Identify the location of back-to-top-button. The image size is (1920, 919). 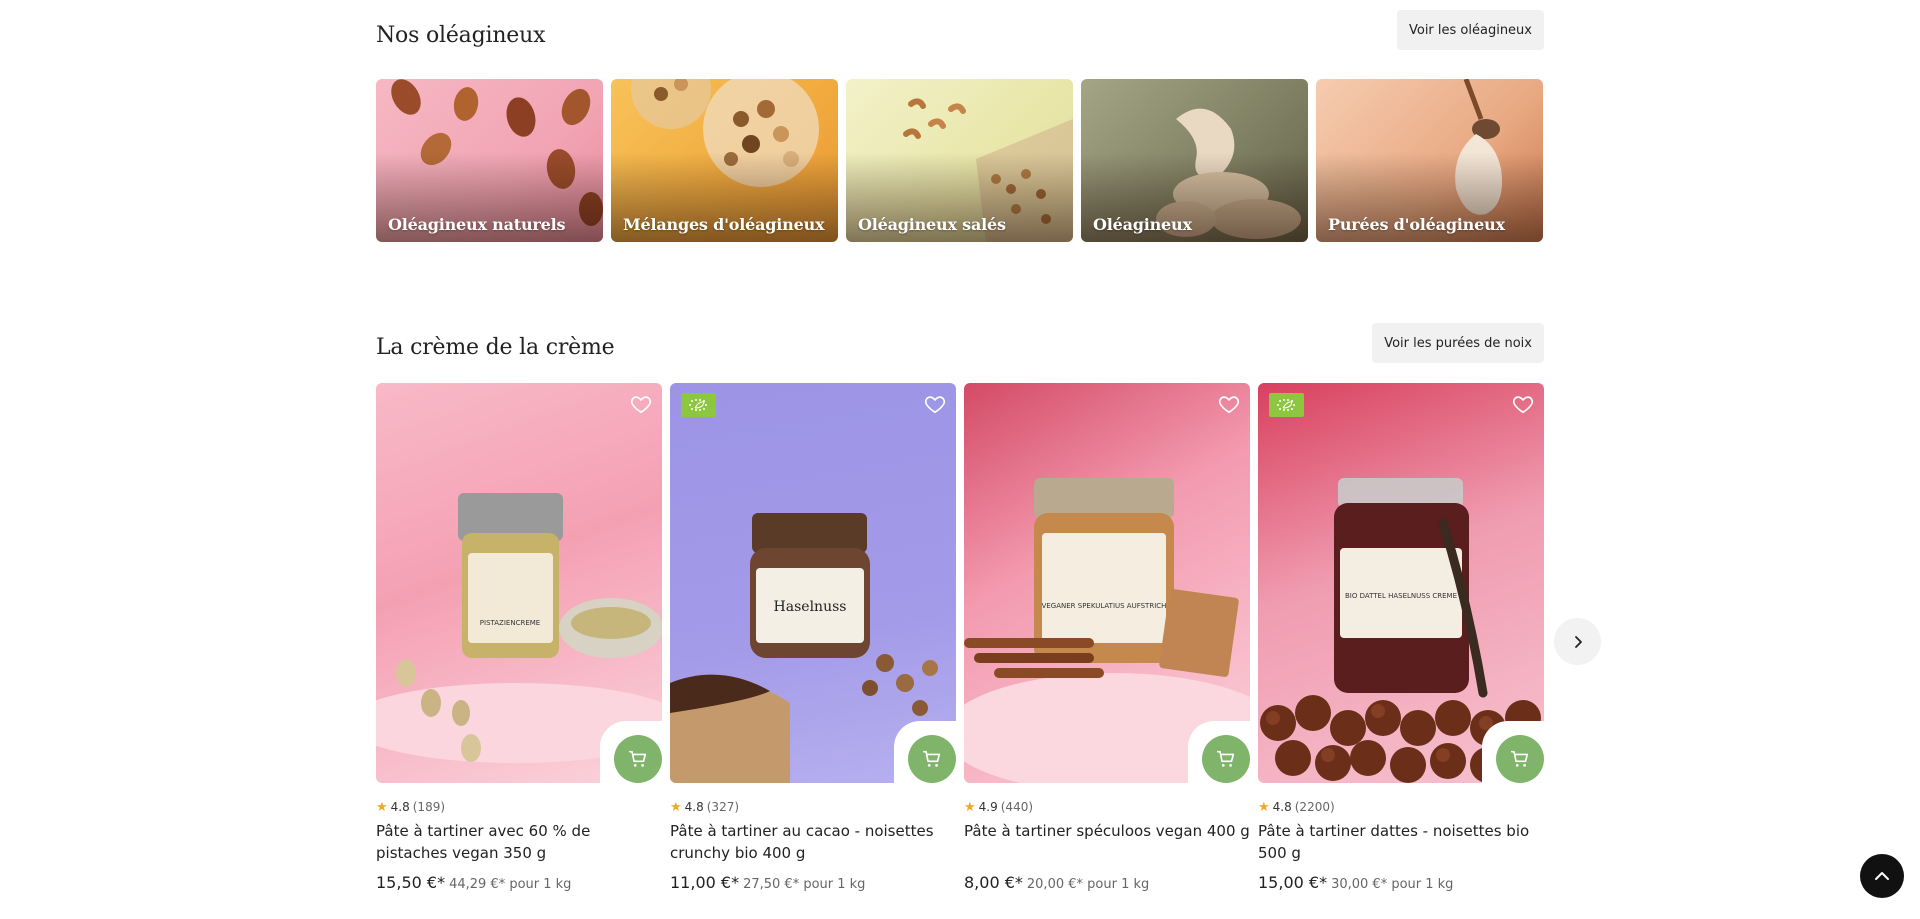
(1882, 876).